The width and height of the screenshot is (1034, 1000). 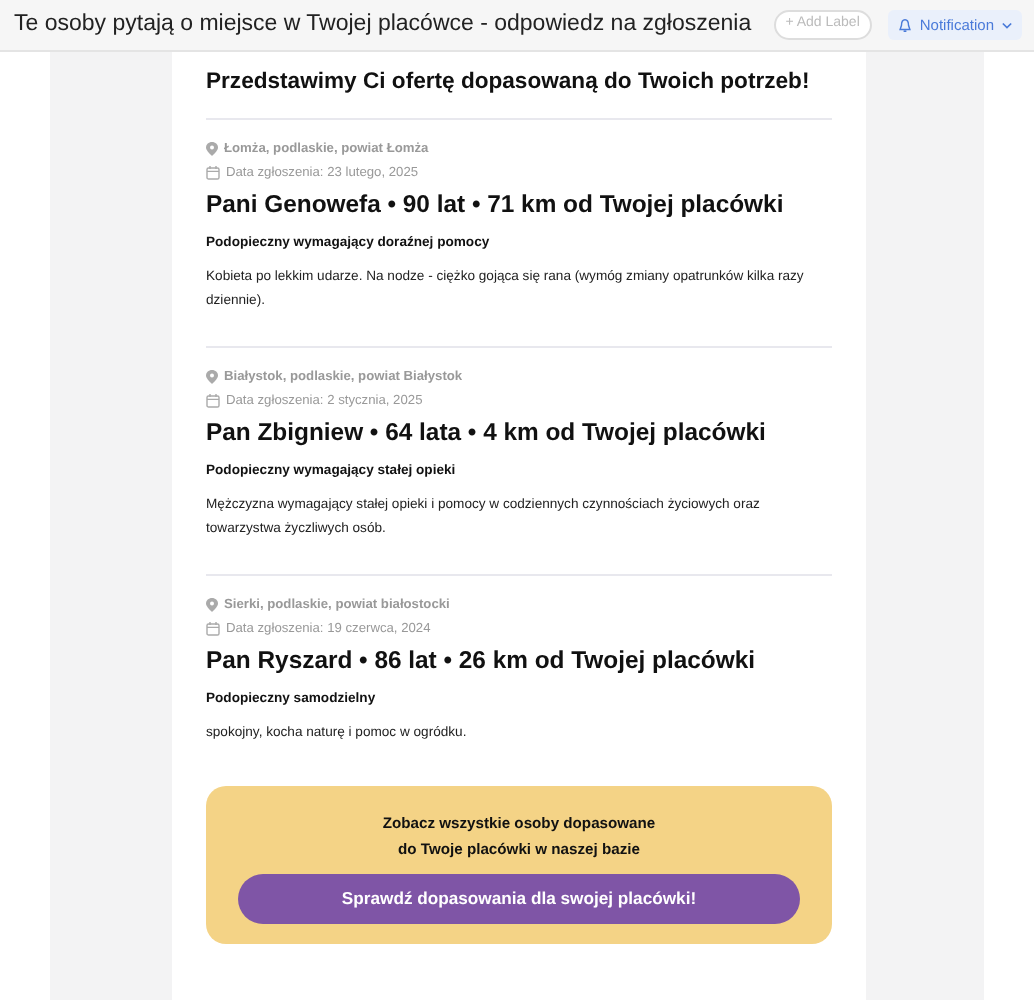 What do you see at coordinates (519, 898) in the screenshot?
I see `check-matches-button: Sprawdź dopasowania dla swojej placówki!` at bounding box center [519, 898].